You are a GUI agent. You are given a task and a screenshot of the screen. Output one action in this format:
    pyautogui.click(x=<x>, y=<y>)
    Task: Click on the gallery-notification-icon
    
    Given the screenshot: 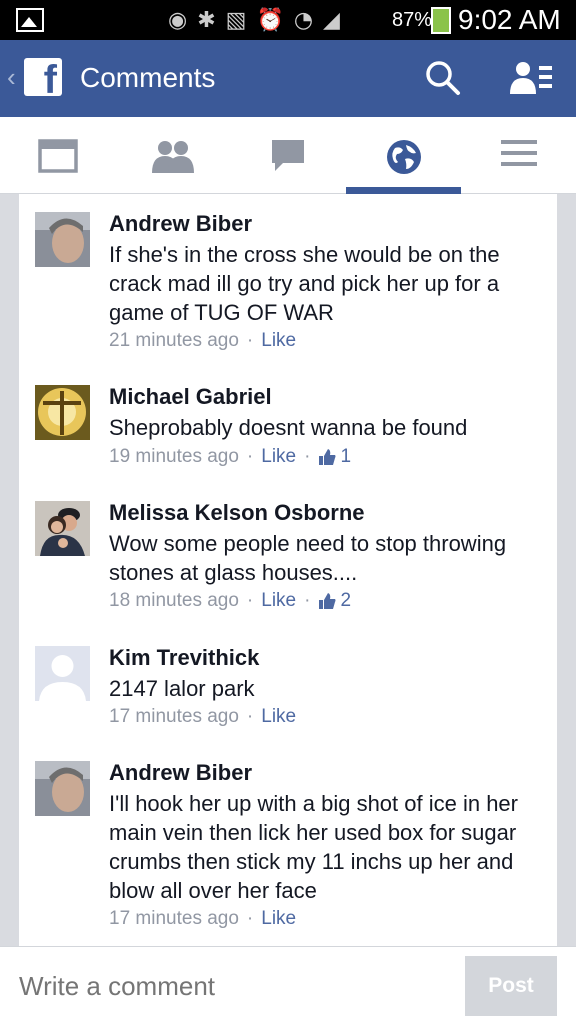 What is the action you would take?
    pyautogui.click(x=30, y=20)
    